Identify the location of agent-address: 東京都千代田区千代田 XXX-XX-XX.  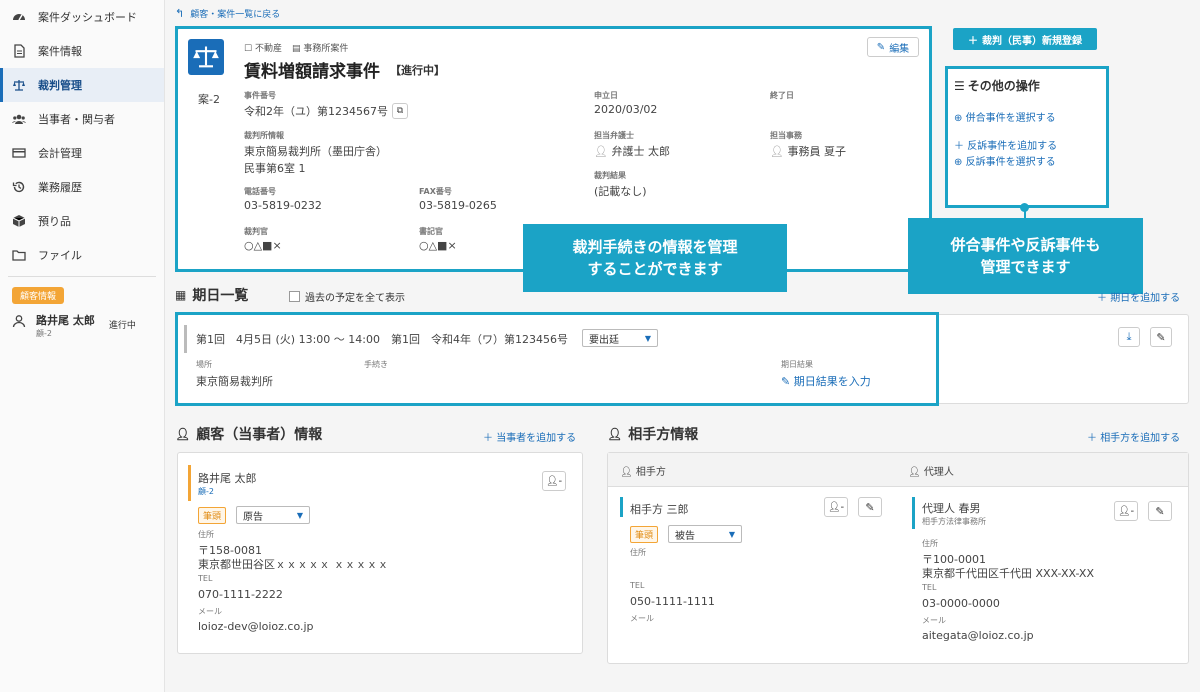
(1008, 573).